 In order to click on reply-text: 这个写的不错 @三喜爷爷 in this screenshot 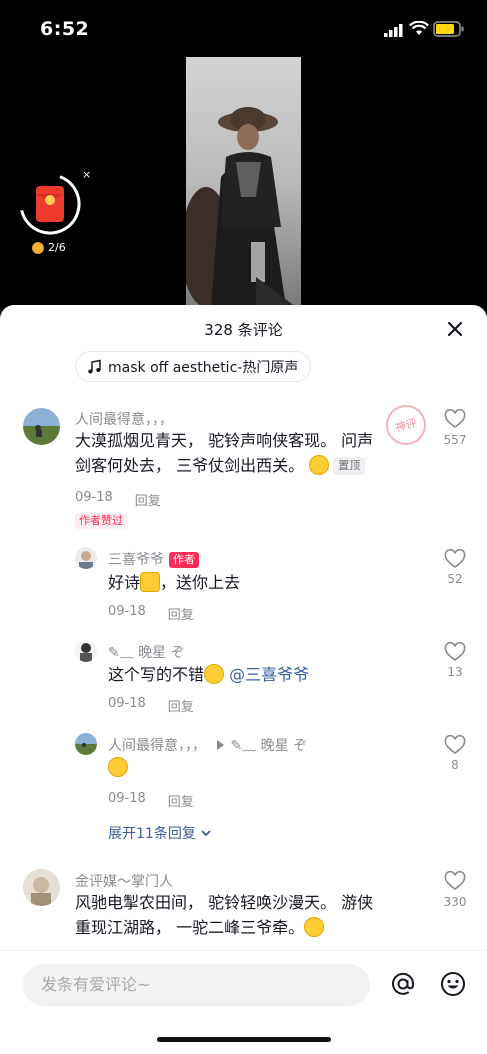, I will do `click(208, 674)`.